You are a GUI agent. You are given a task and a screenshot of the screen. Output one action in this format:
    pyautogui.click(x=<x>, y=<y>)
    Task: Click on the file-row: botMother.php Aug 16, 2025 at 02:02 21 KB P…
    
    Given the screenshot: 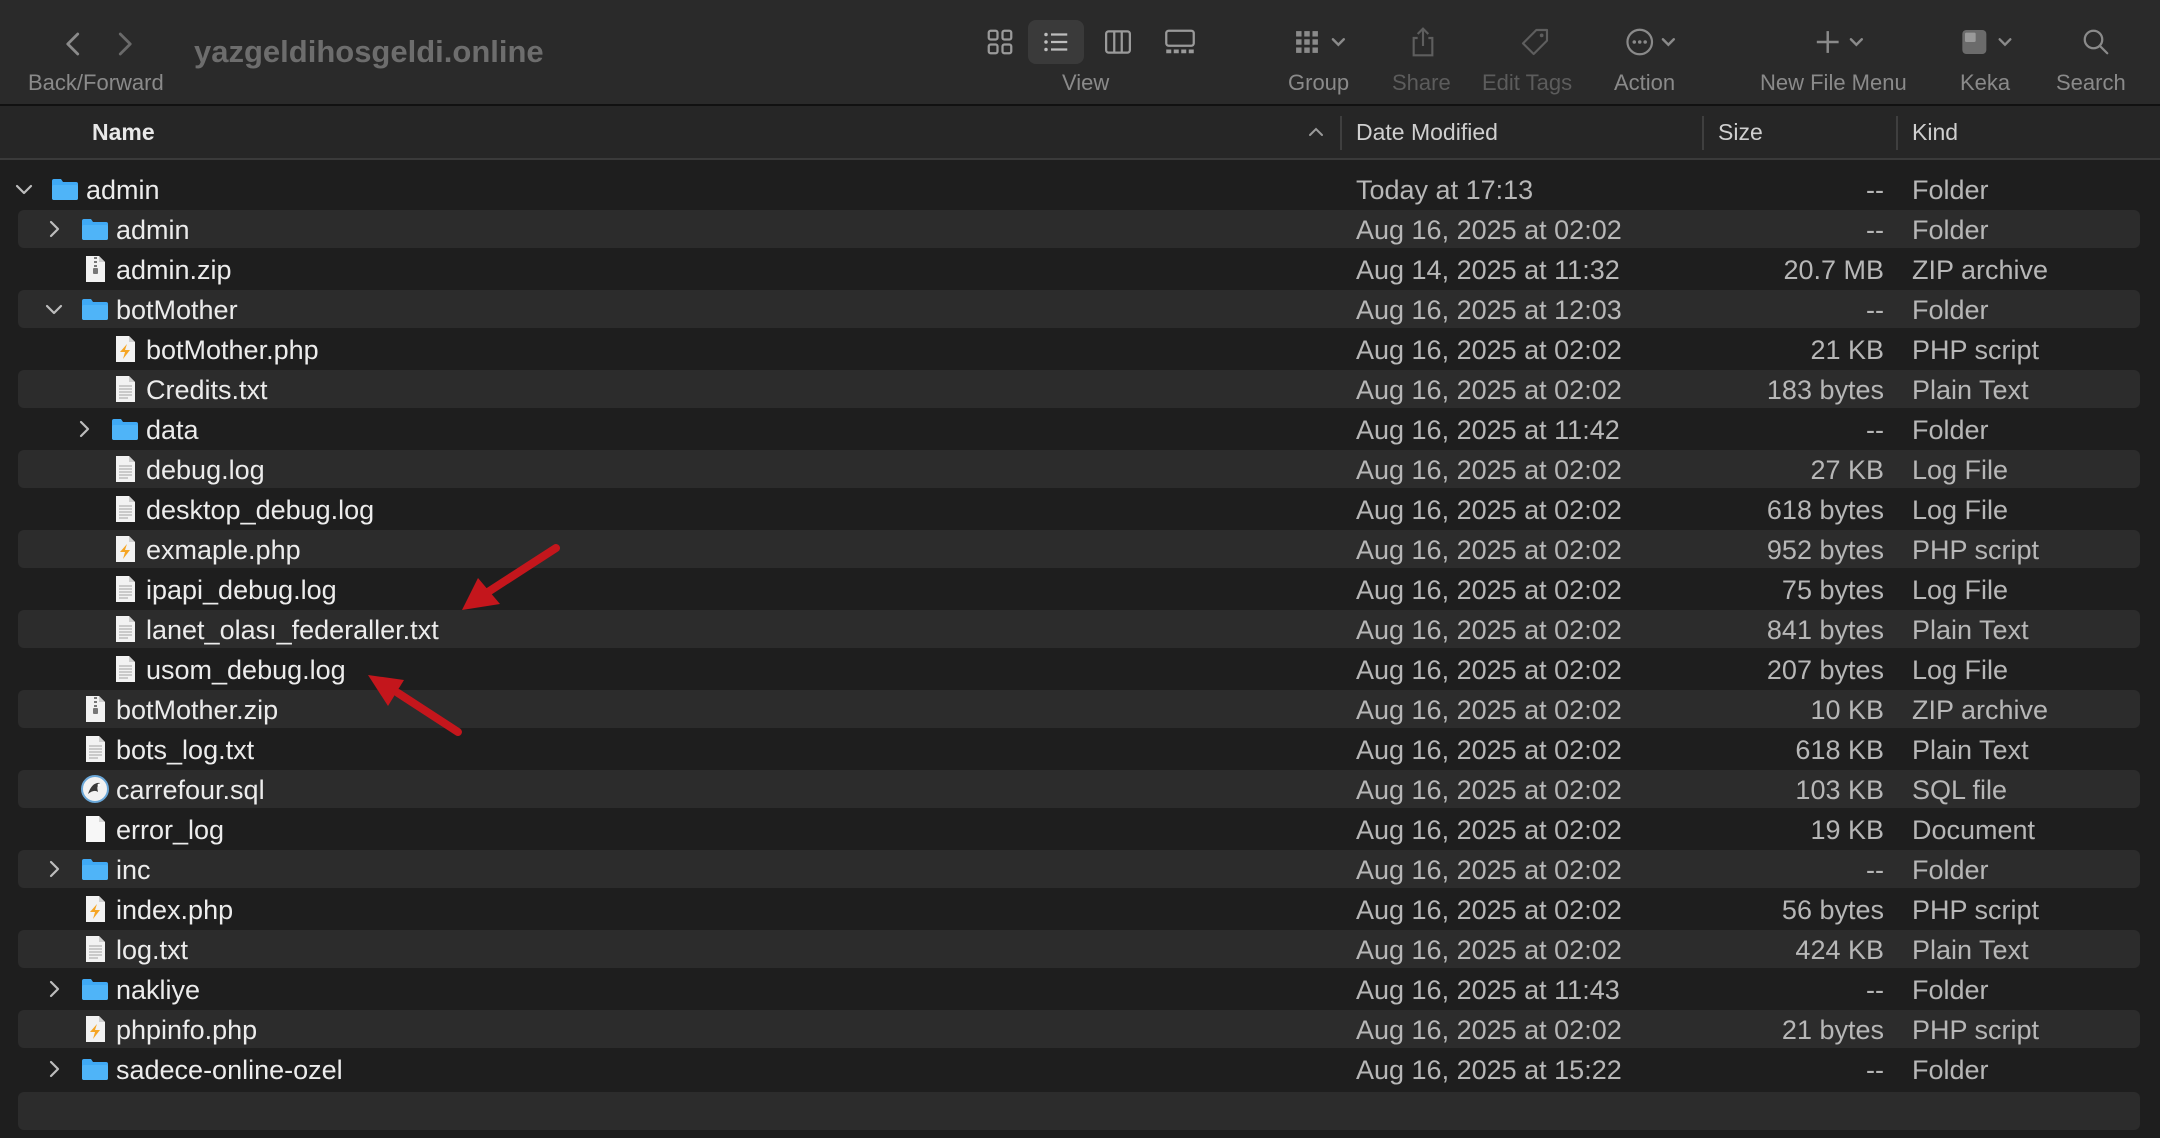 What is the action you would take?
    pyautogui.click(x=1079, y=349)
    